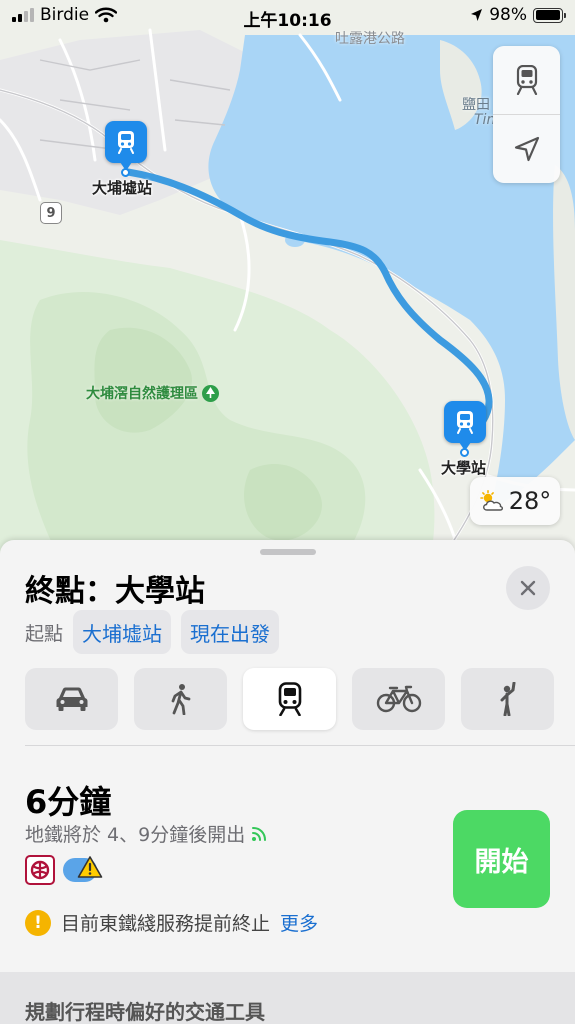 The image size is (575, 1024). Describe the element at coordinates (476, 105) in the screenshot. I see `map-place-label: 鹽田` at that location.